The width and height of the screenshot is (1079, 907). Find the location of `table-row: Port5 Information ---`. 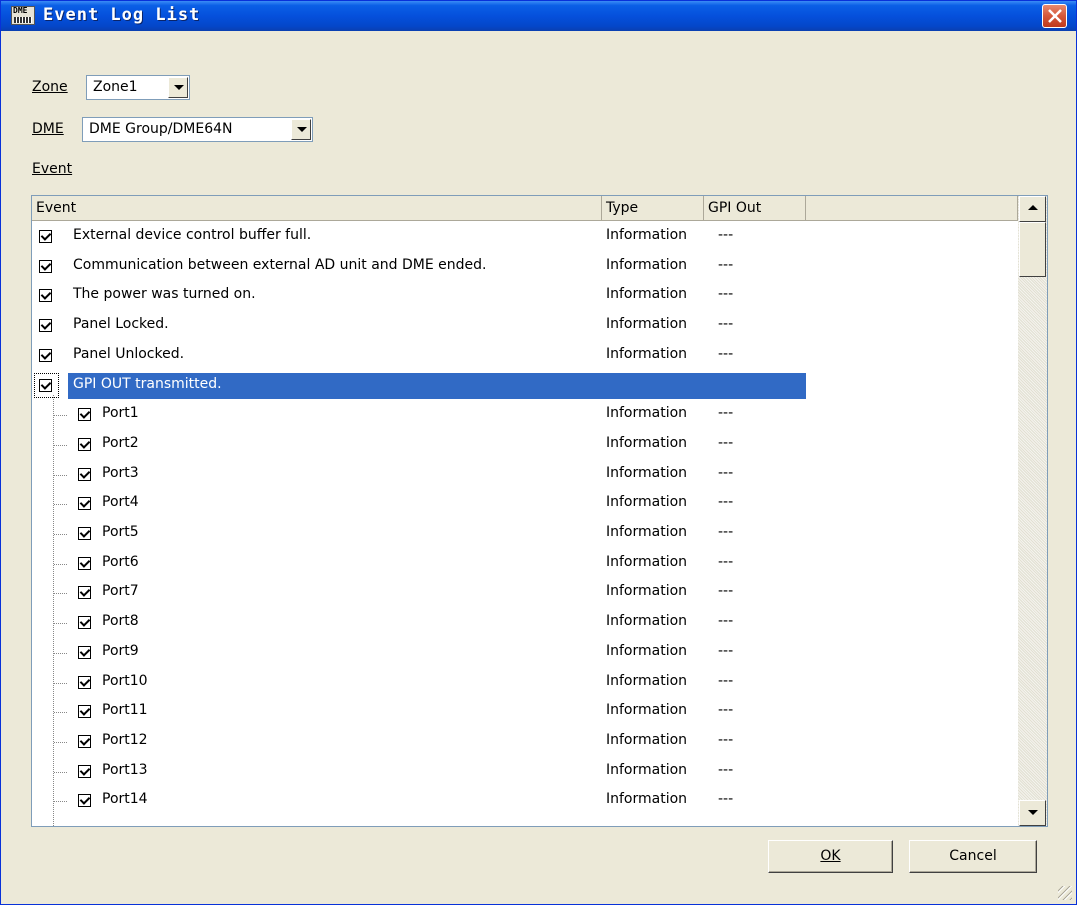

table-row: Port5 Information --- is located at coordinates (525, 534).